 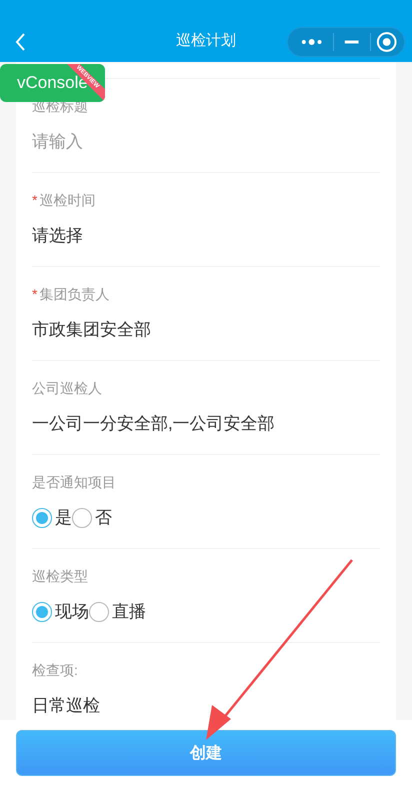 I want to click on field-label: 巡检类型, so click(x=60, y=576).